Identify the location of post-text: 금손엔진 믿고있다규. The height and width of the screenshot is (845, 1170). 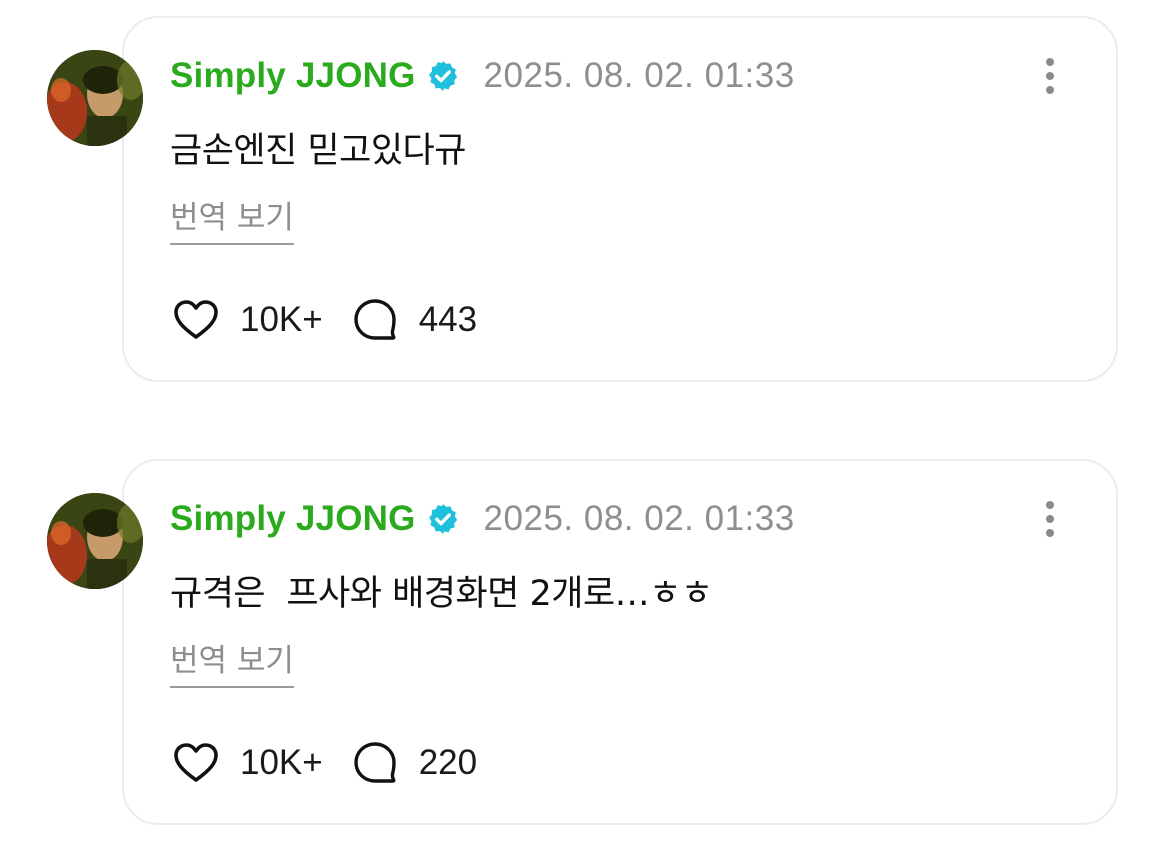
(318, 151).